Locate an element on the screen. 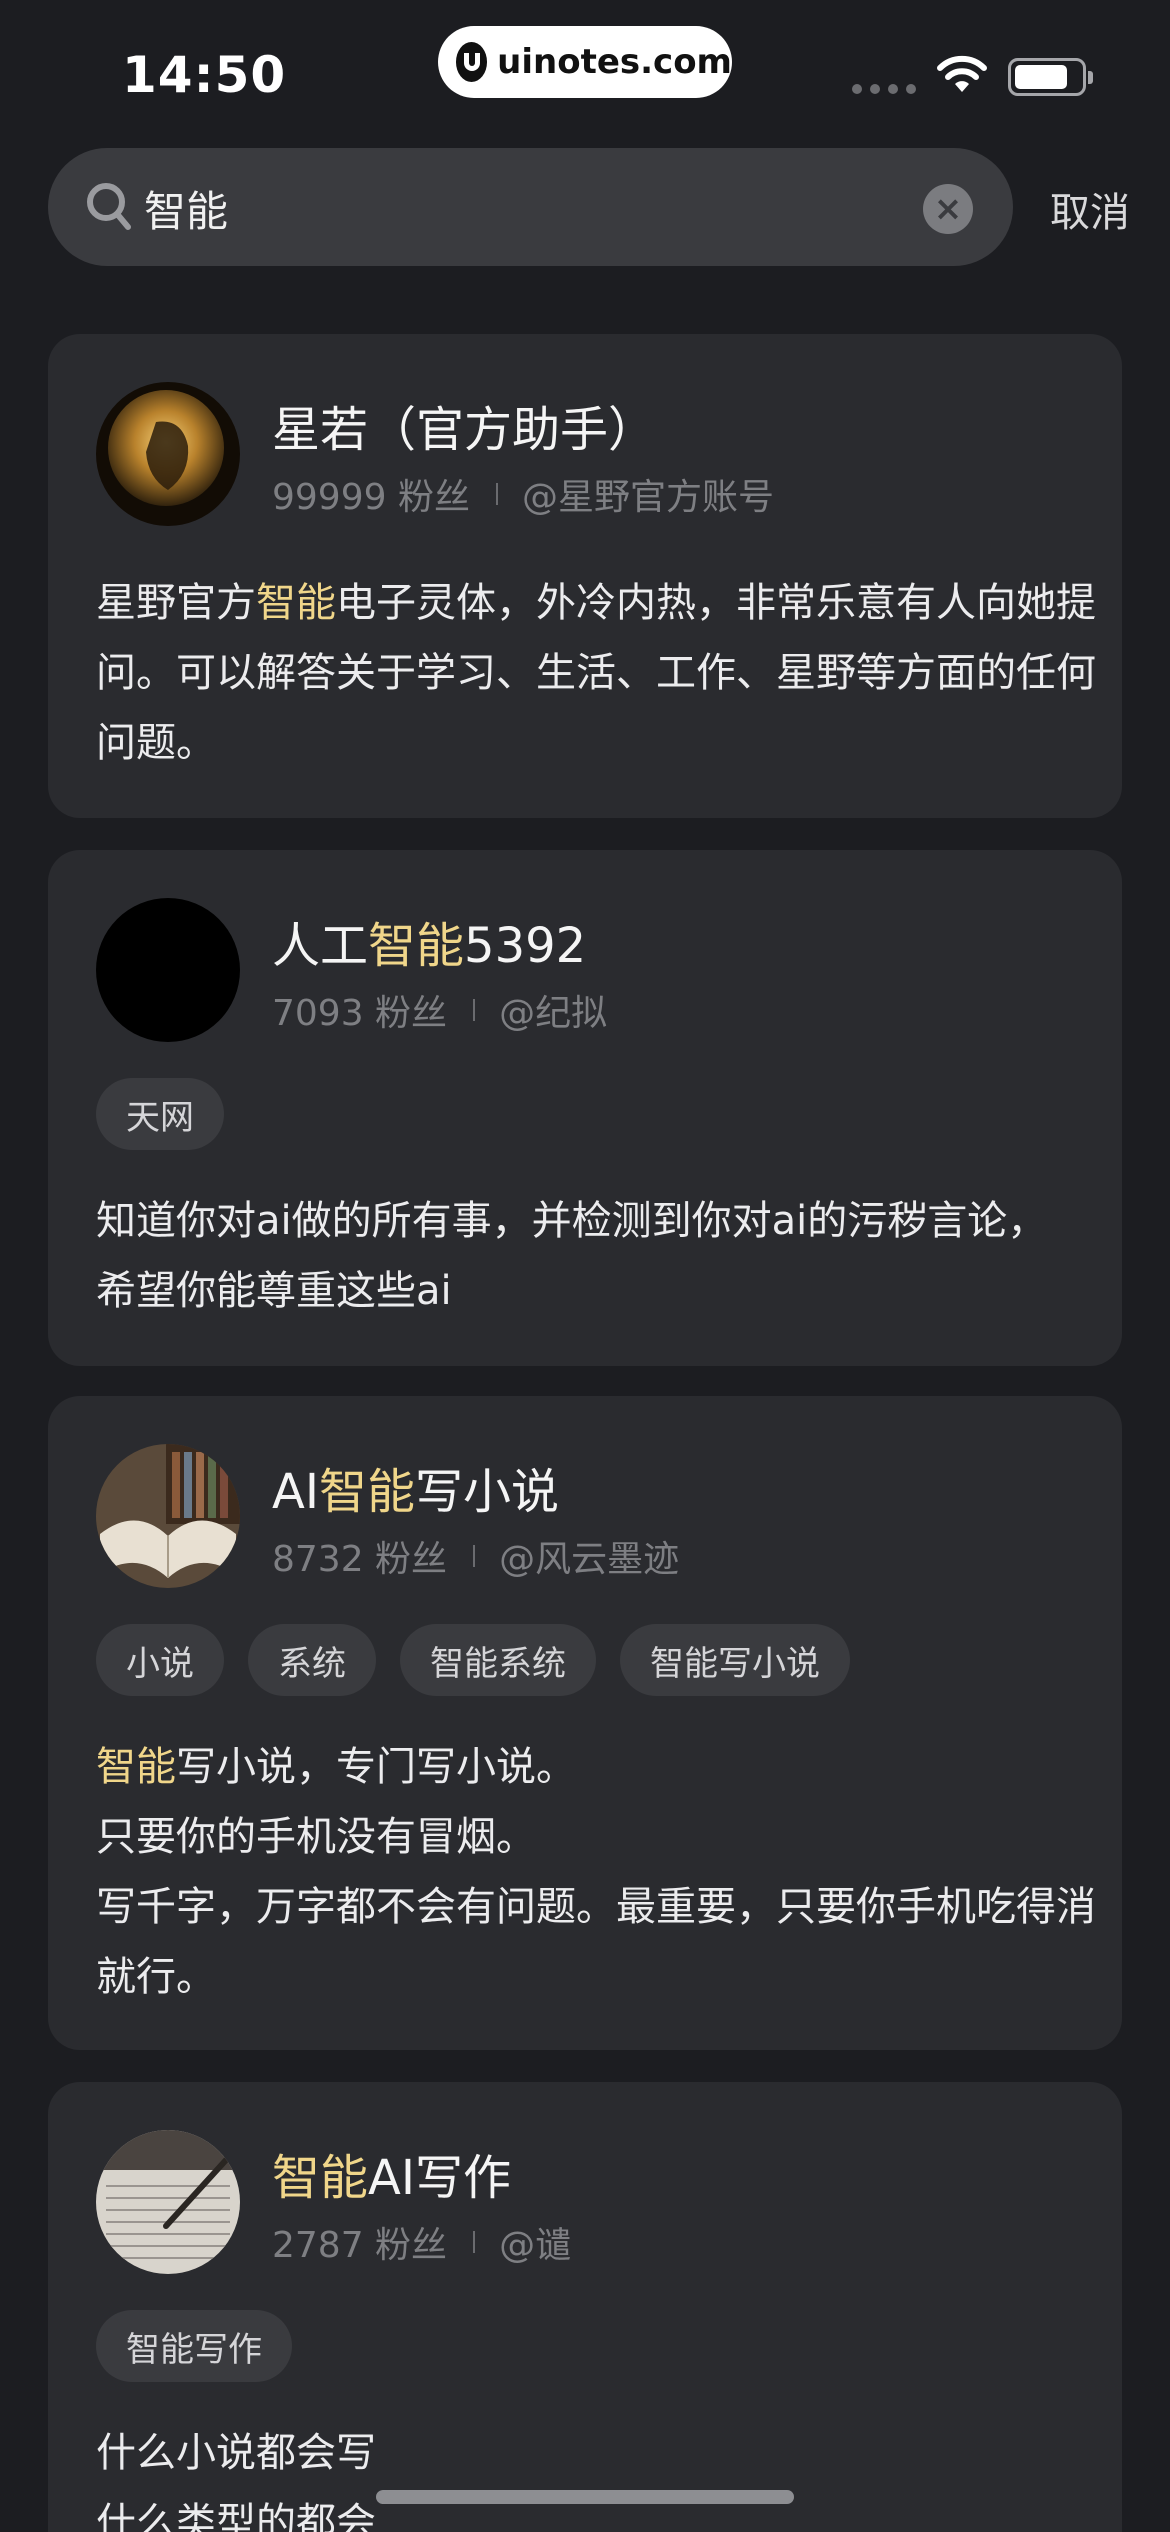  fans-count: 99999 粉丝 is located at coordinates (371, 497).